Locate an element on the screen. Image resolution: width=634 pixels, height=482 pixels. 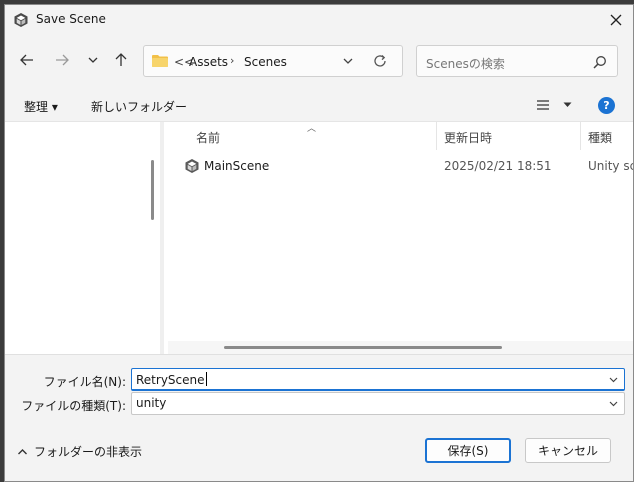
arrow-up-icon is located at coordinates (121, 59).